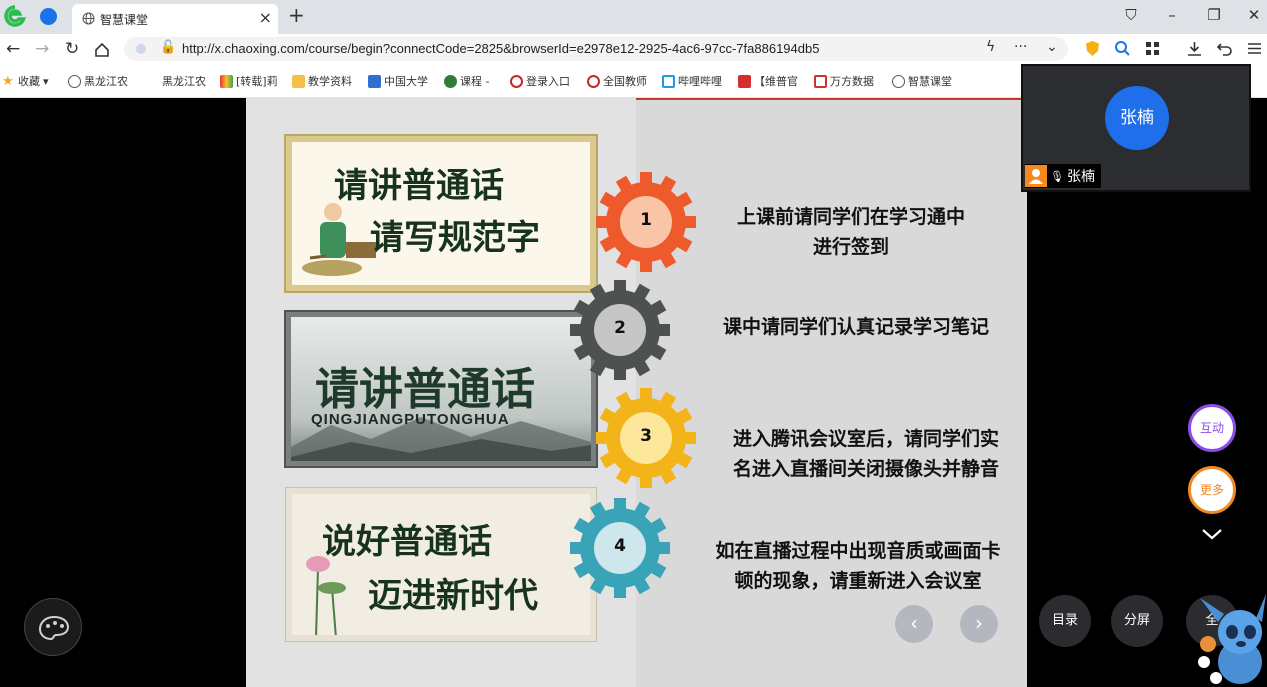 The image size is (1267, 687). Describe the element at coordinates (124, 20) in the screenshot. I see `tab-title: 智慧课堂` at that location.